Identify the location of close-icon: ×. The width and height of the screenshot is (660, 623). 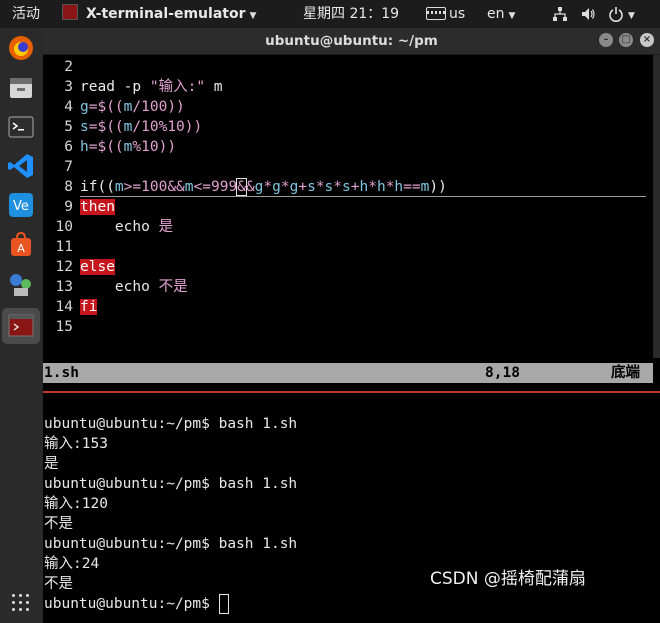
(647, 40).